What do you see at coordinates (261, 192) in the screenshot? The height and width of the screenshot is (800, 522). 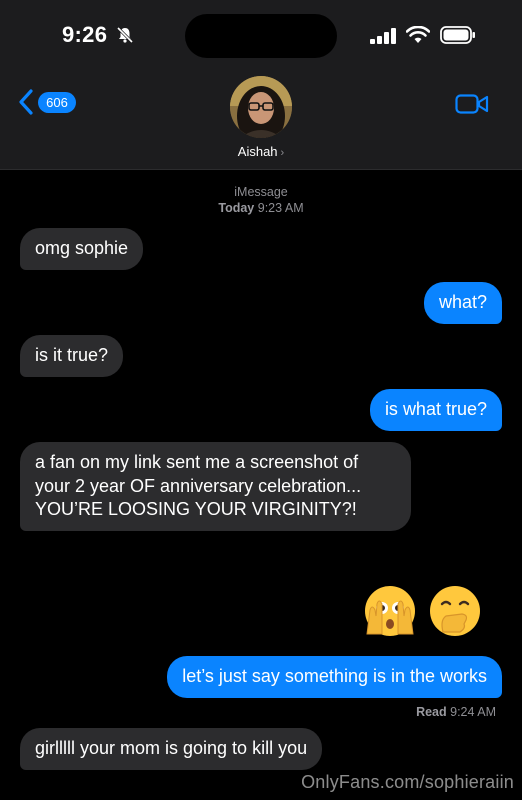 I see `service-label: iMessage` at bounding box center [261, 192].